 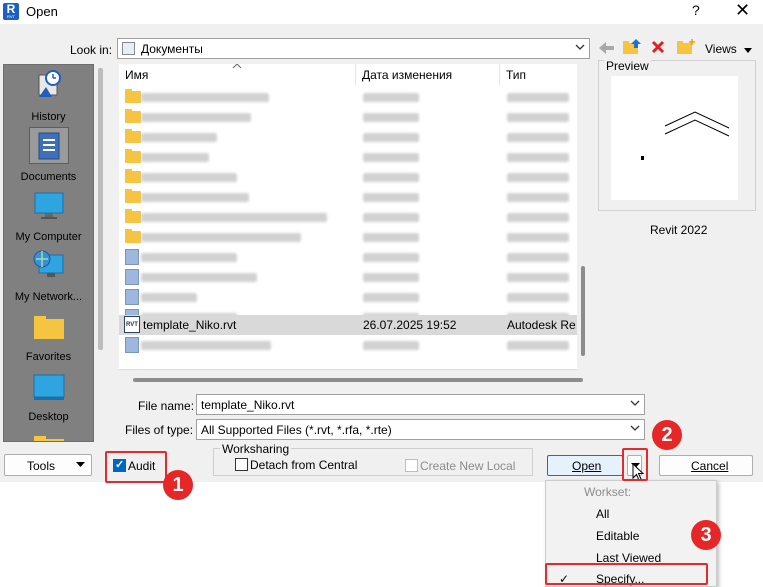 I want to click on views-button: Views, so click(x=729, y=49).